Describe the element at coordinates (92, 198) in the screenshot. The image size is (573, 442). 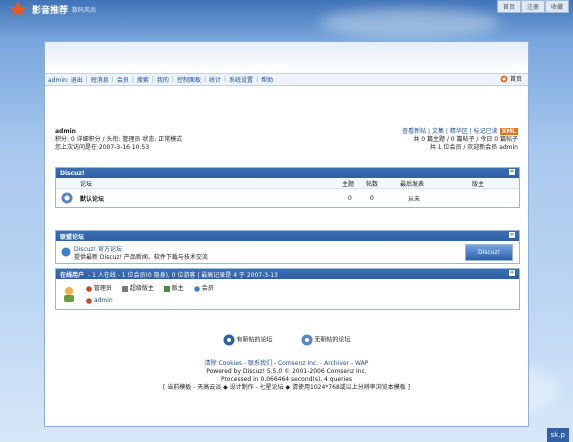
I see `forum-name: 默认论坛` at that location.